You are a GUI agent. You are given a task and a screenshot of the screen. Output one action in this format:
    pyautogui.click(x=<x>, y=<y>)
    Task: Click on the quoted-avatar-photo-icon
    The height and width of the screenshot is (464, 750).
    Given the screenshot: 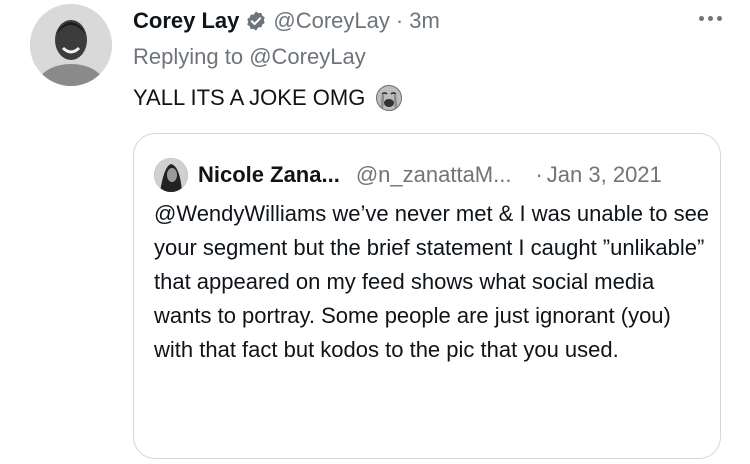 What is the action you would take?
    pyautogui.click(x=171, y=175)
    